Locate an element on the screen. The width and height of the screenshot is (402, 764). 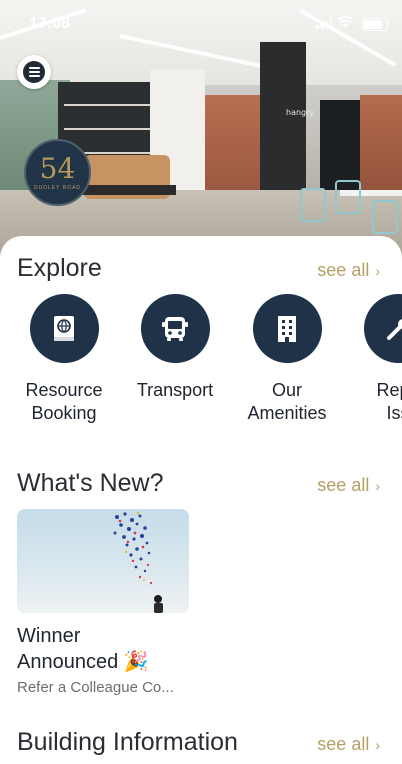
cellular-signal-icon is located at coordinates (324, 23).